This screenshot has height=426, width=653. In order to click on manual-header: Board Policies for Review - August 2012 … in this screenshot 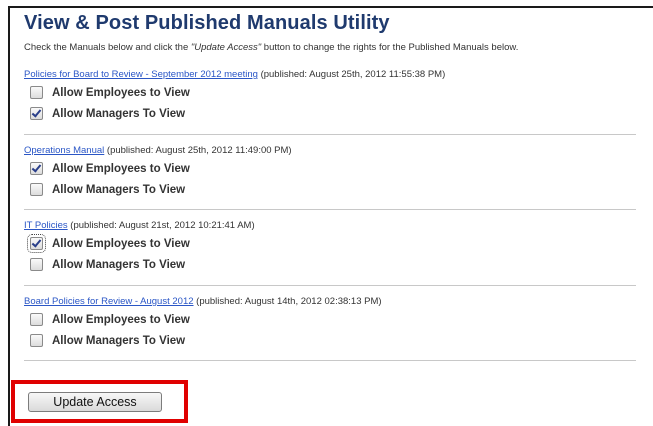, I will do `click(329, 302)`.